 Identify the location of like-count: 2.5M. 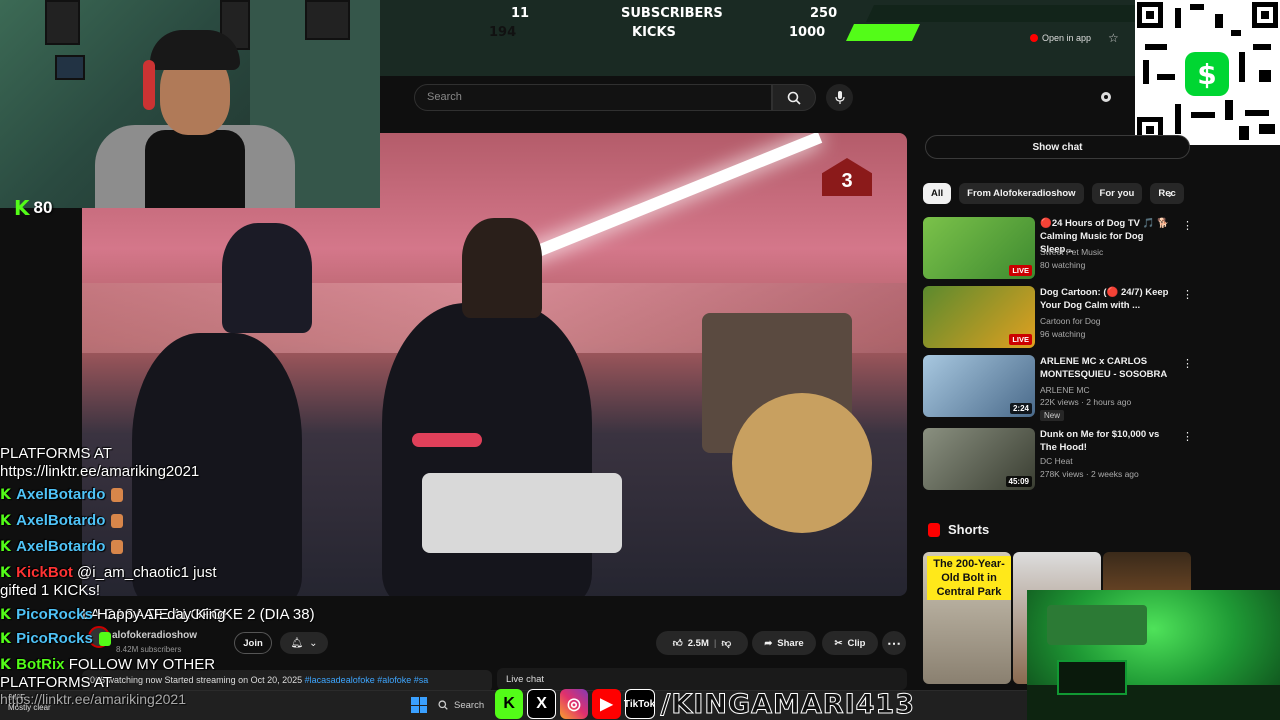
(698, 643).